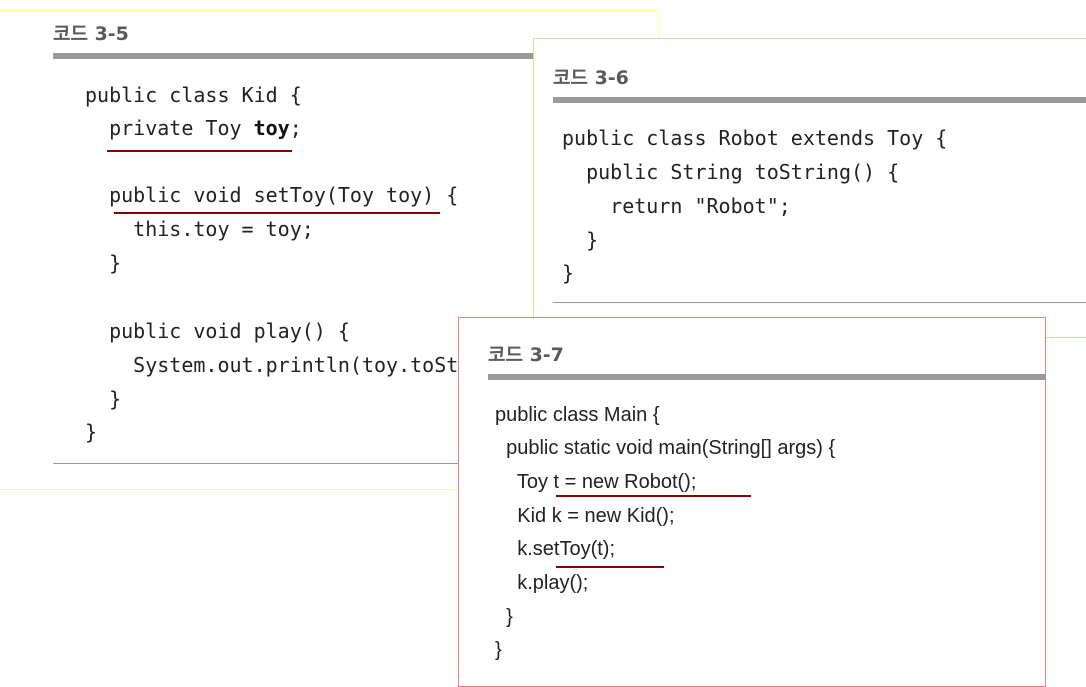 The height and width of the screenshot is (687, 1086). Describe the element at coordinates (731, 172) in the screenshot. I see `code-line: public String toString() {` at that location.